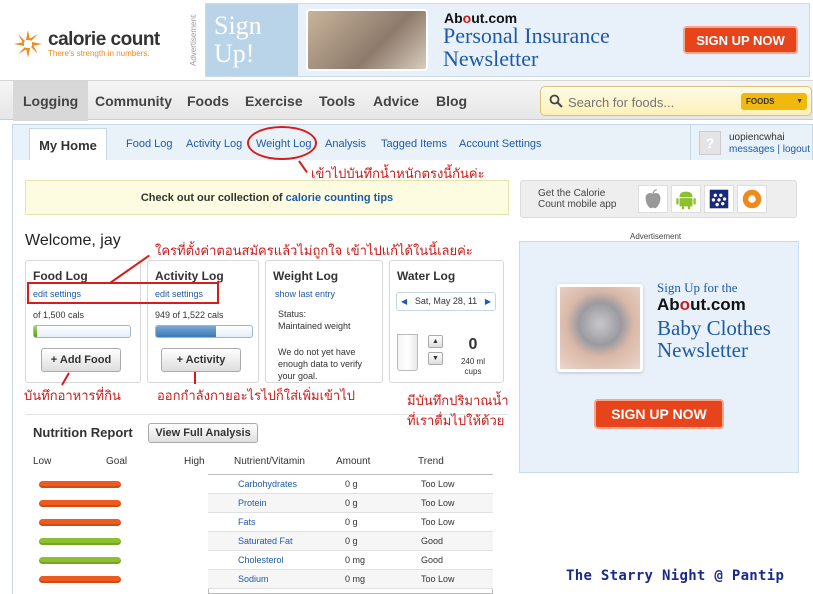 This screenshot has height=594, width=813. I want to click on user-links: messages | logout, so click(769, 149).